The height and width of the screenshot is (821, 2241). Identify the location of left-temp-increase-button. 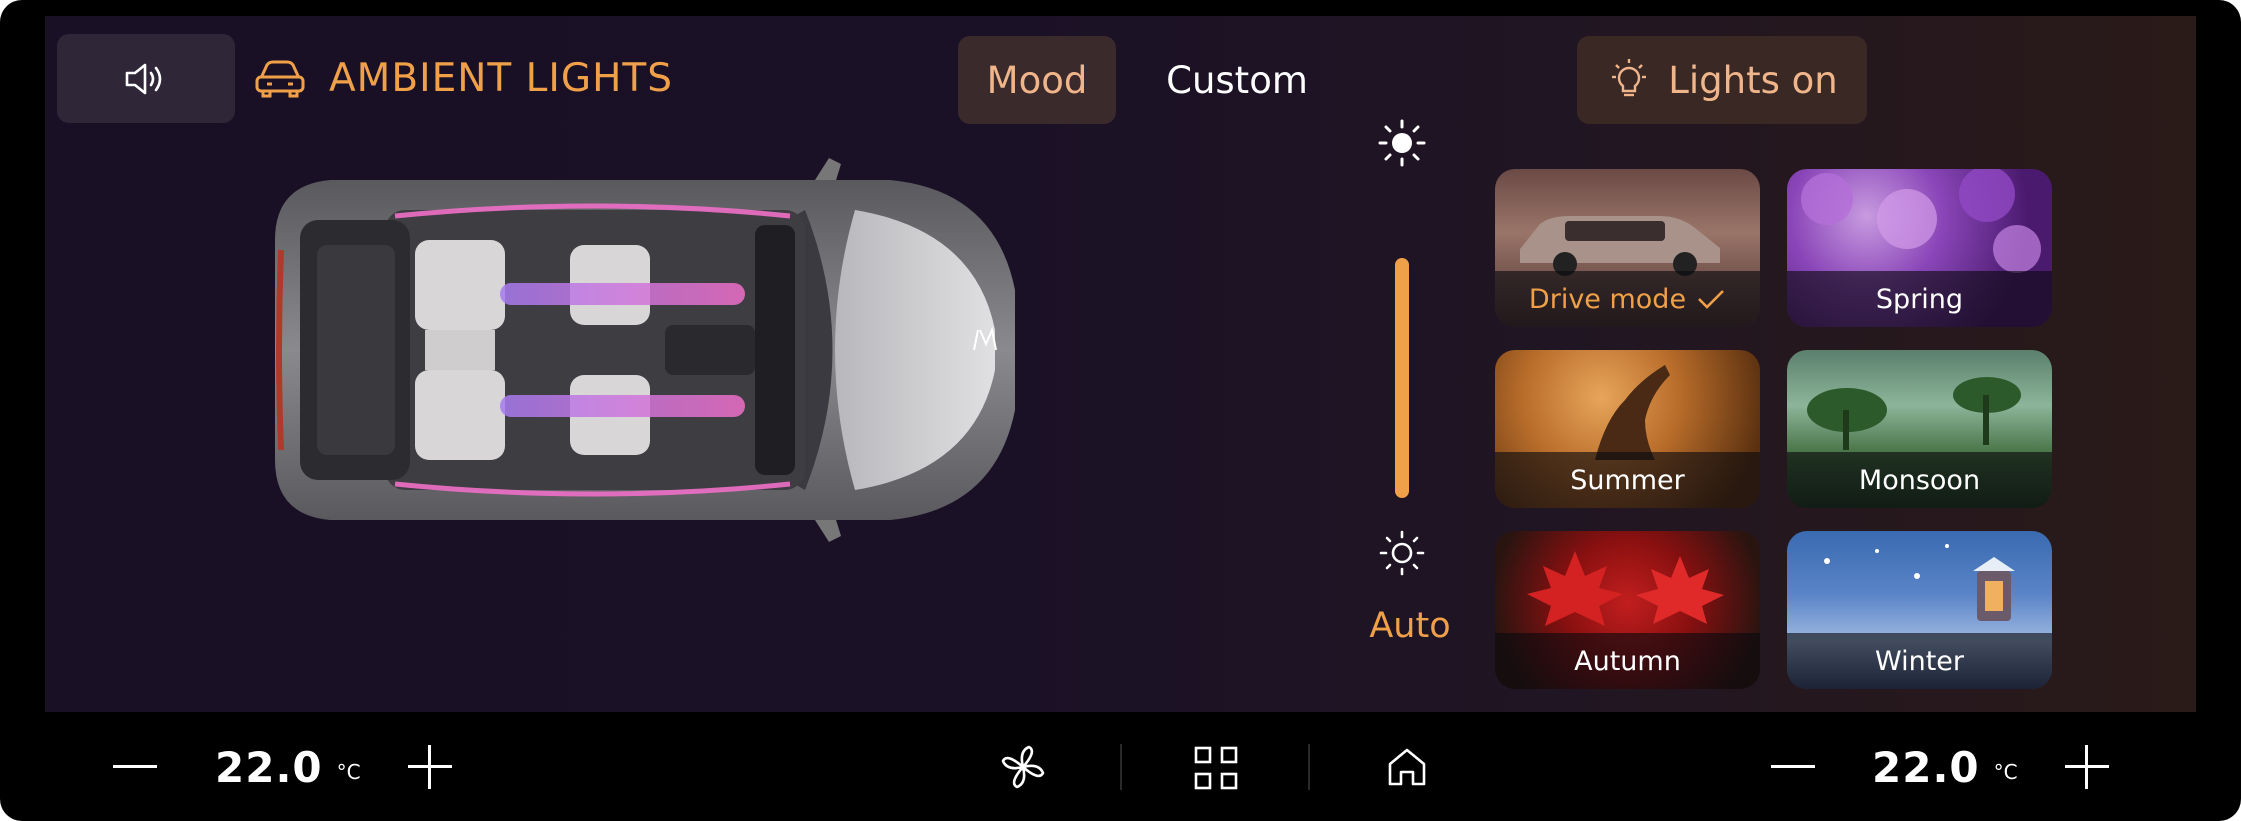
(430, 767).